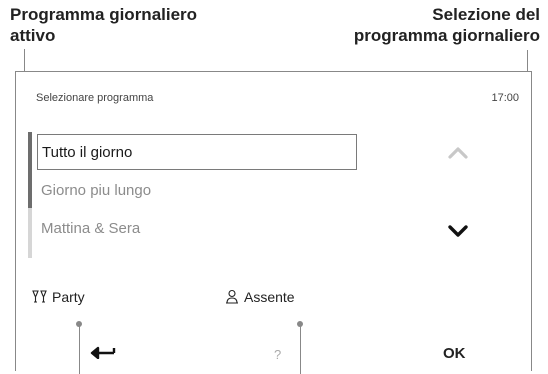  What do you see at coordinates (104, 14) in the screenshot?
I see `callout-active-program-line1: Programma giornaliero` at bounding box center [104, 14].